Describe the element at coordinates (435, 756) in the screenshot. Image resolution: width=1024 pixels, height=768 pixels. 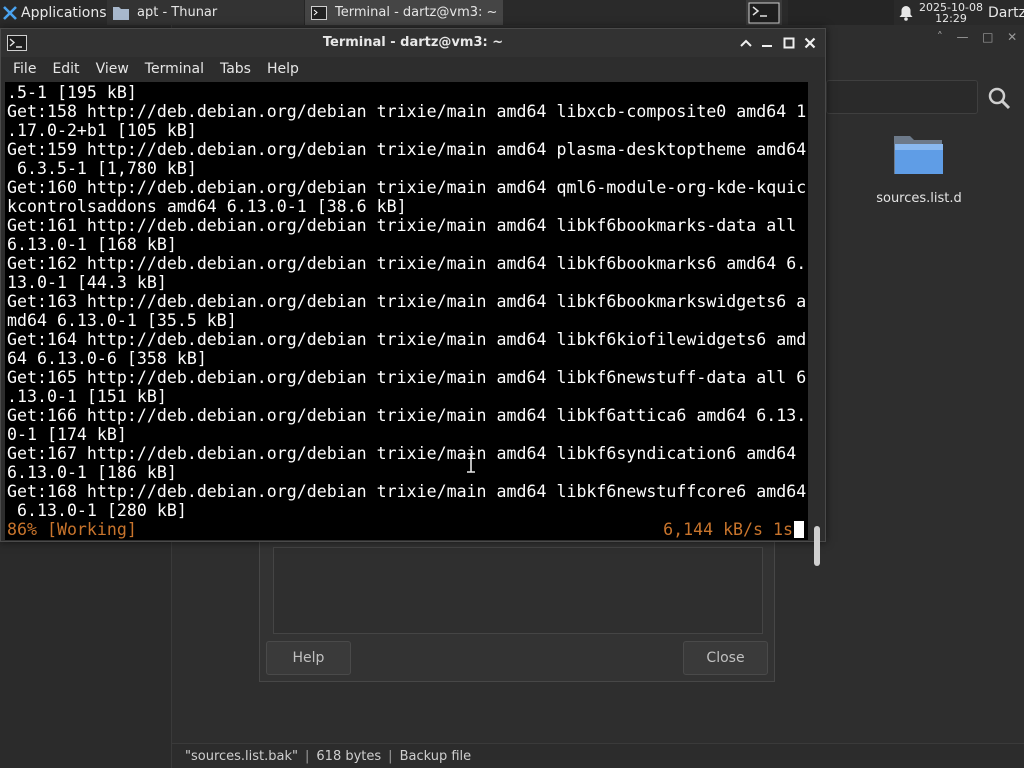
I see `status-type: Backup file` at that location.